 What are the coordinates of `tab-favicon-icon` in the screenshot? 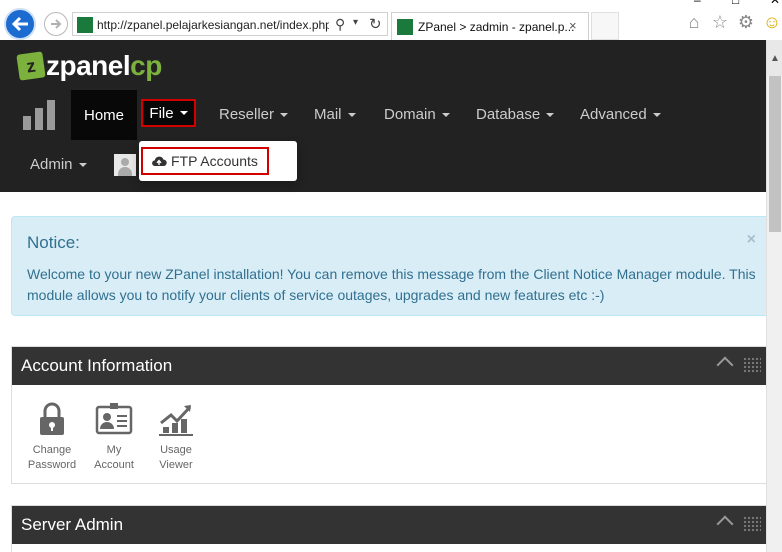 It's located at (405, 27).